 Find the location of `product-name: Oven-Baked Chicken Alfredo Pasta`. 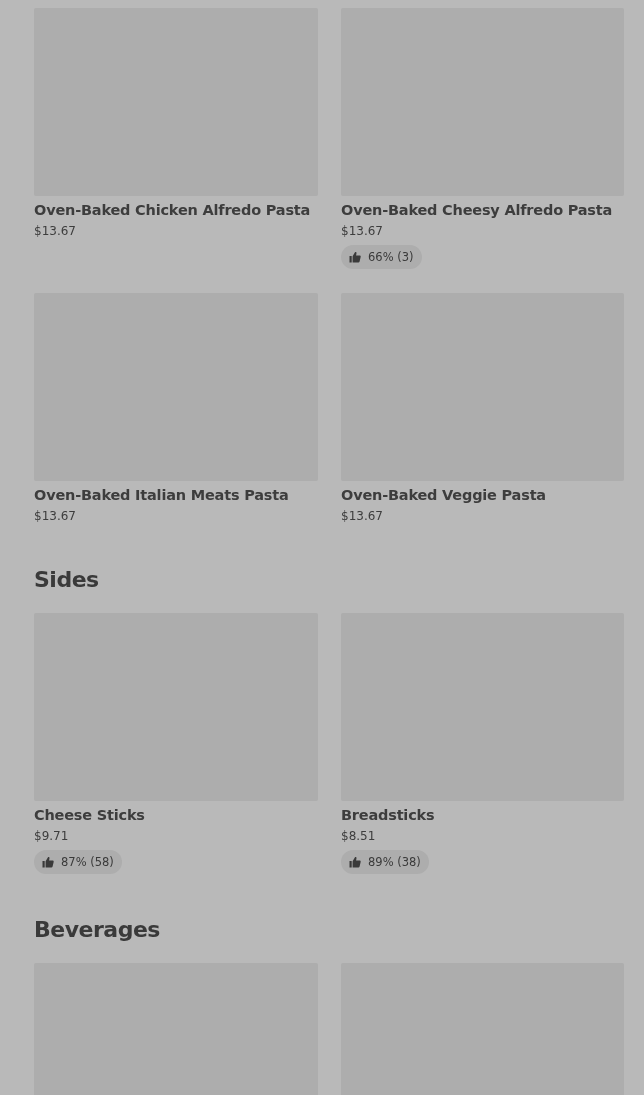

product-name: Oven-Baked Chicken Alfredo Pasta is located at coordinates (172, 210).